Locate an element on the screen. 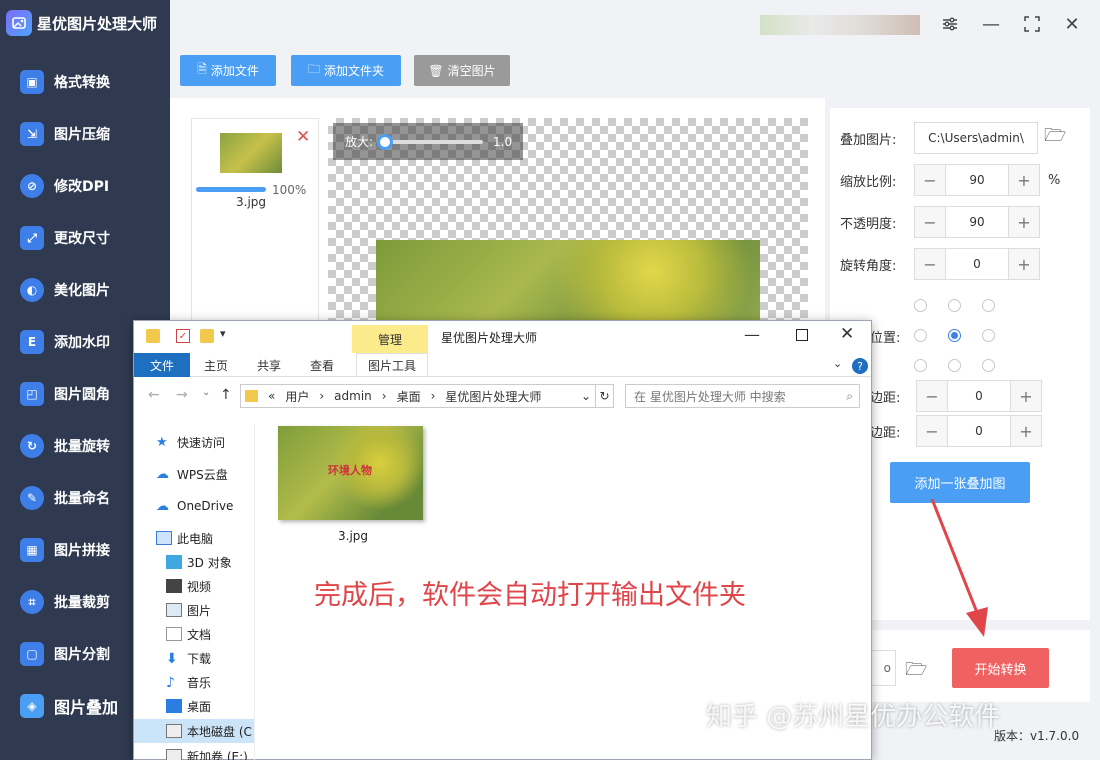 Image resolution: width=1100 pixels, height=760 pixels. ribbon-expand-icon: ⌄ is located at coordinates (837, 363).